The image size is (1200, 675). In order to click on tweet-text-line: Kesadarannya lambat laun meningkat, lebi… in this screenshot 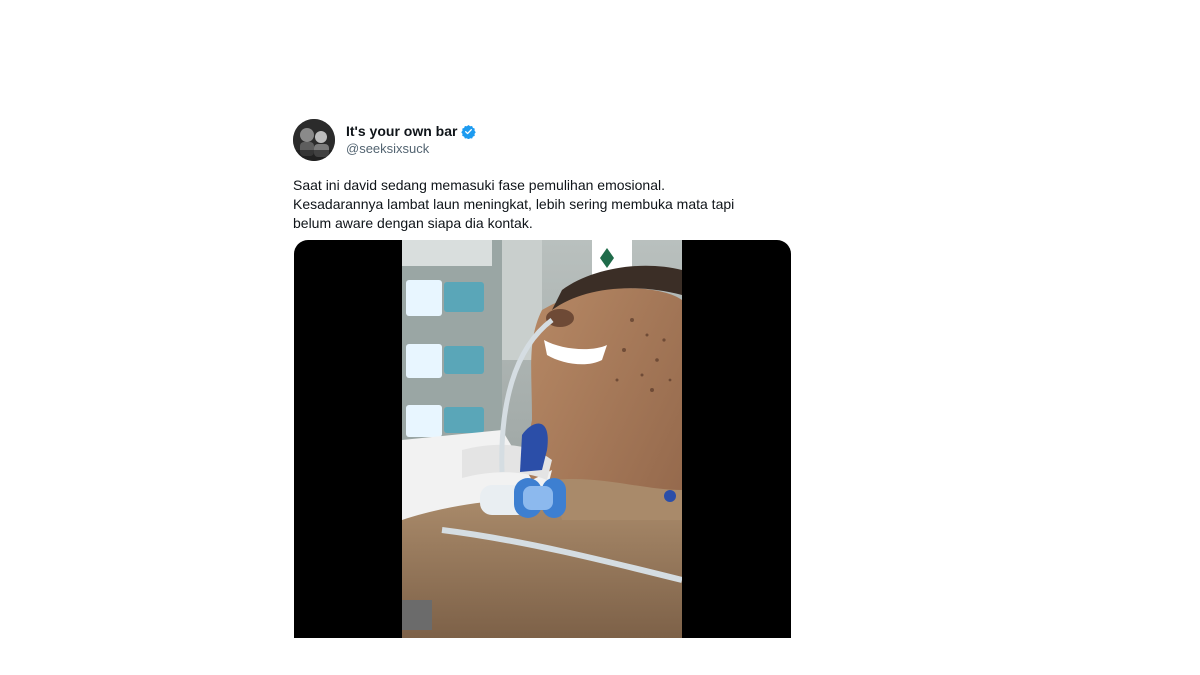, I will do `click(514, 204)`.